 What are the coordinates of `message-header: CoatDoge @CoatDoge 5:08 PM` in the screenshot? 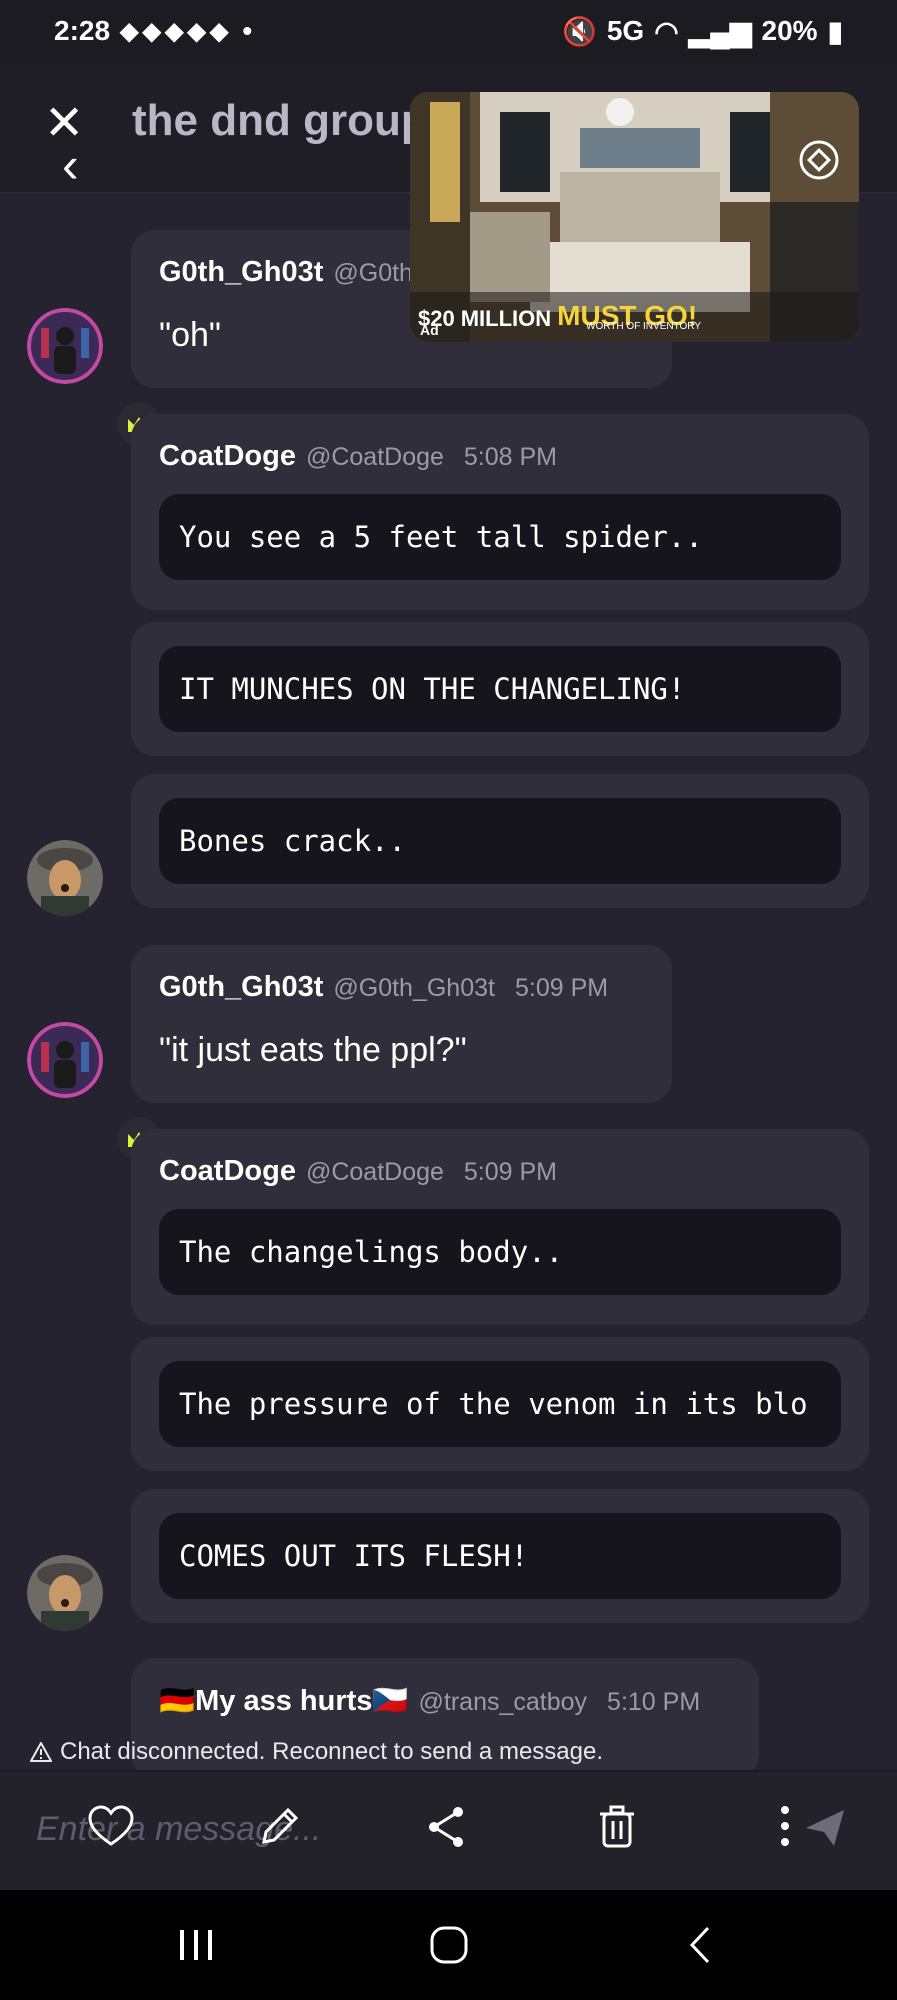 It's located at (358, 456).